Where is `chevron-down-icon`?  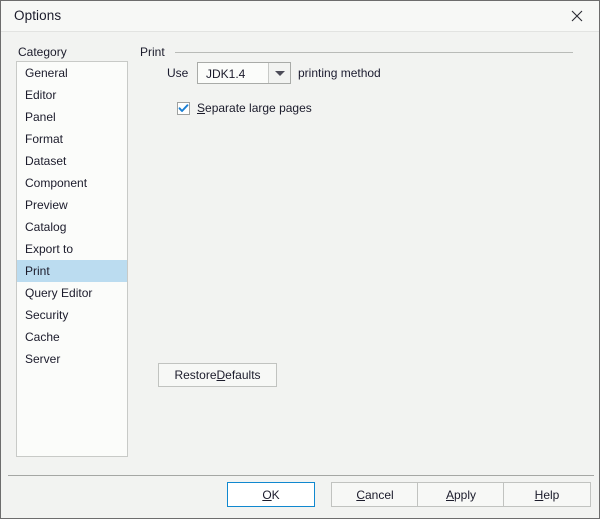 chevron-down-icon is located at coordinates (279, 73).